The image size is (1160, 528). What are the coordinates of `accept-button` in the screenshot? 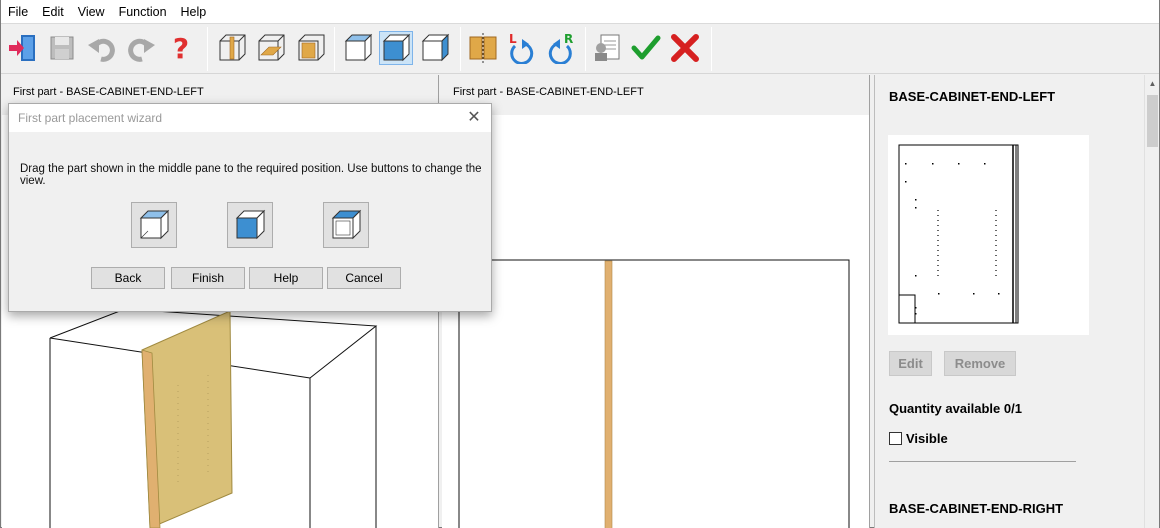 It's located at (646, 48).